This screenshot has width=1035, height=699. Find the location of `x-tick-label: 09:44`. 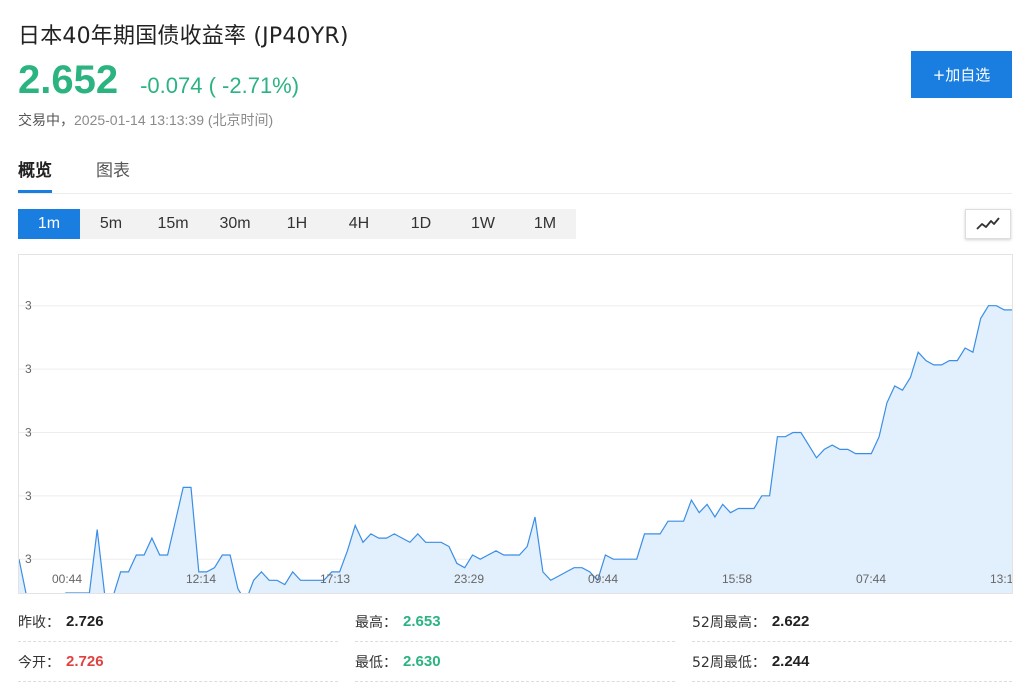

x-tick-label: 09:44 is located at coordinates (603, 579).